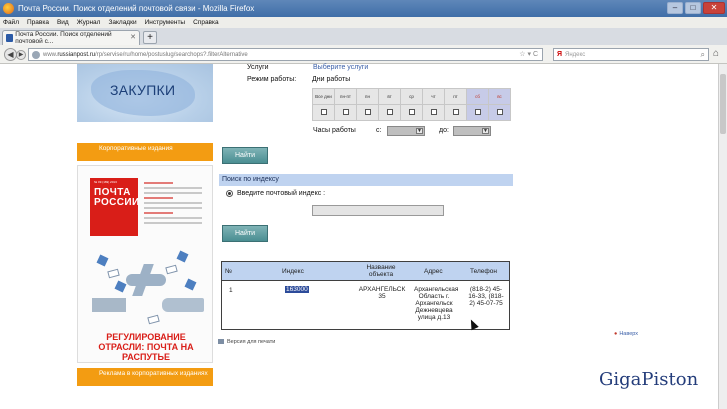  What do you see at coordinates (477, 112) in the screenshot?
I see `day-sat-checkbox` at bounding box center [477, 112].